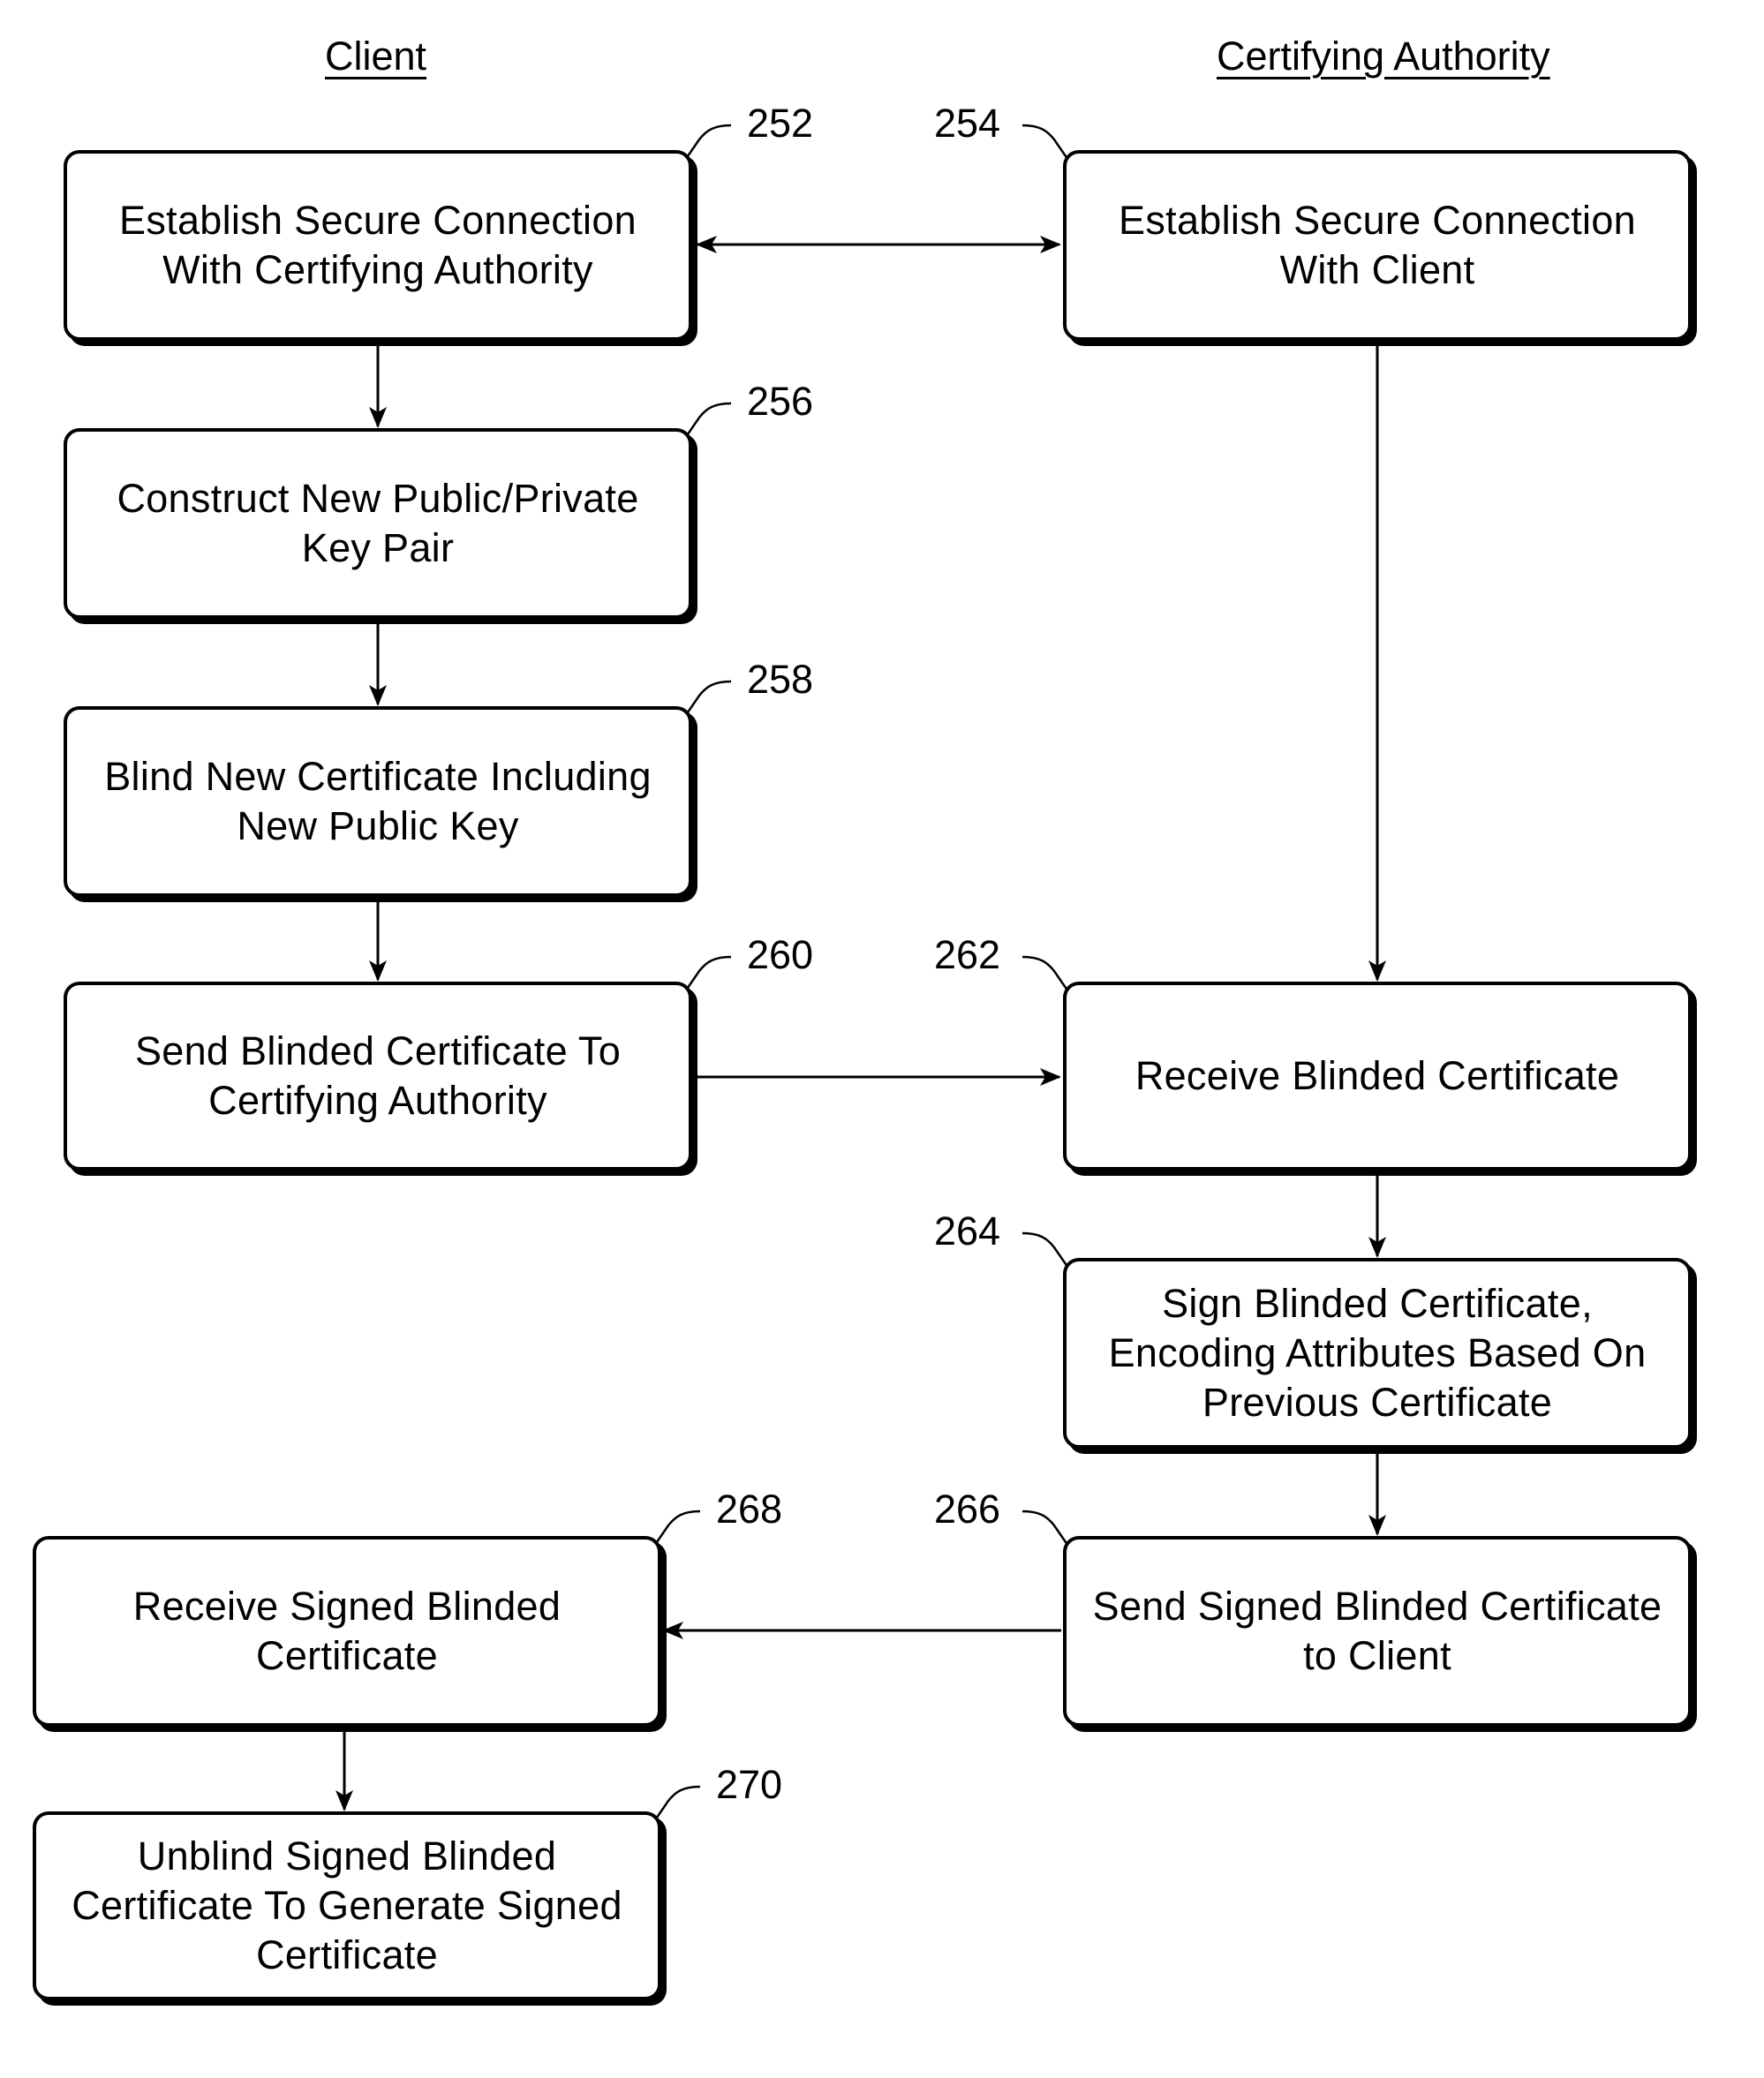 The width and height of the screenshot is (1764, 2078). Describe the element at coordinates (967, 123) in the screenshot. I see `ref-label-254: 254` at that location.